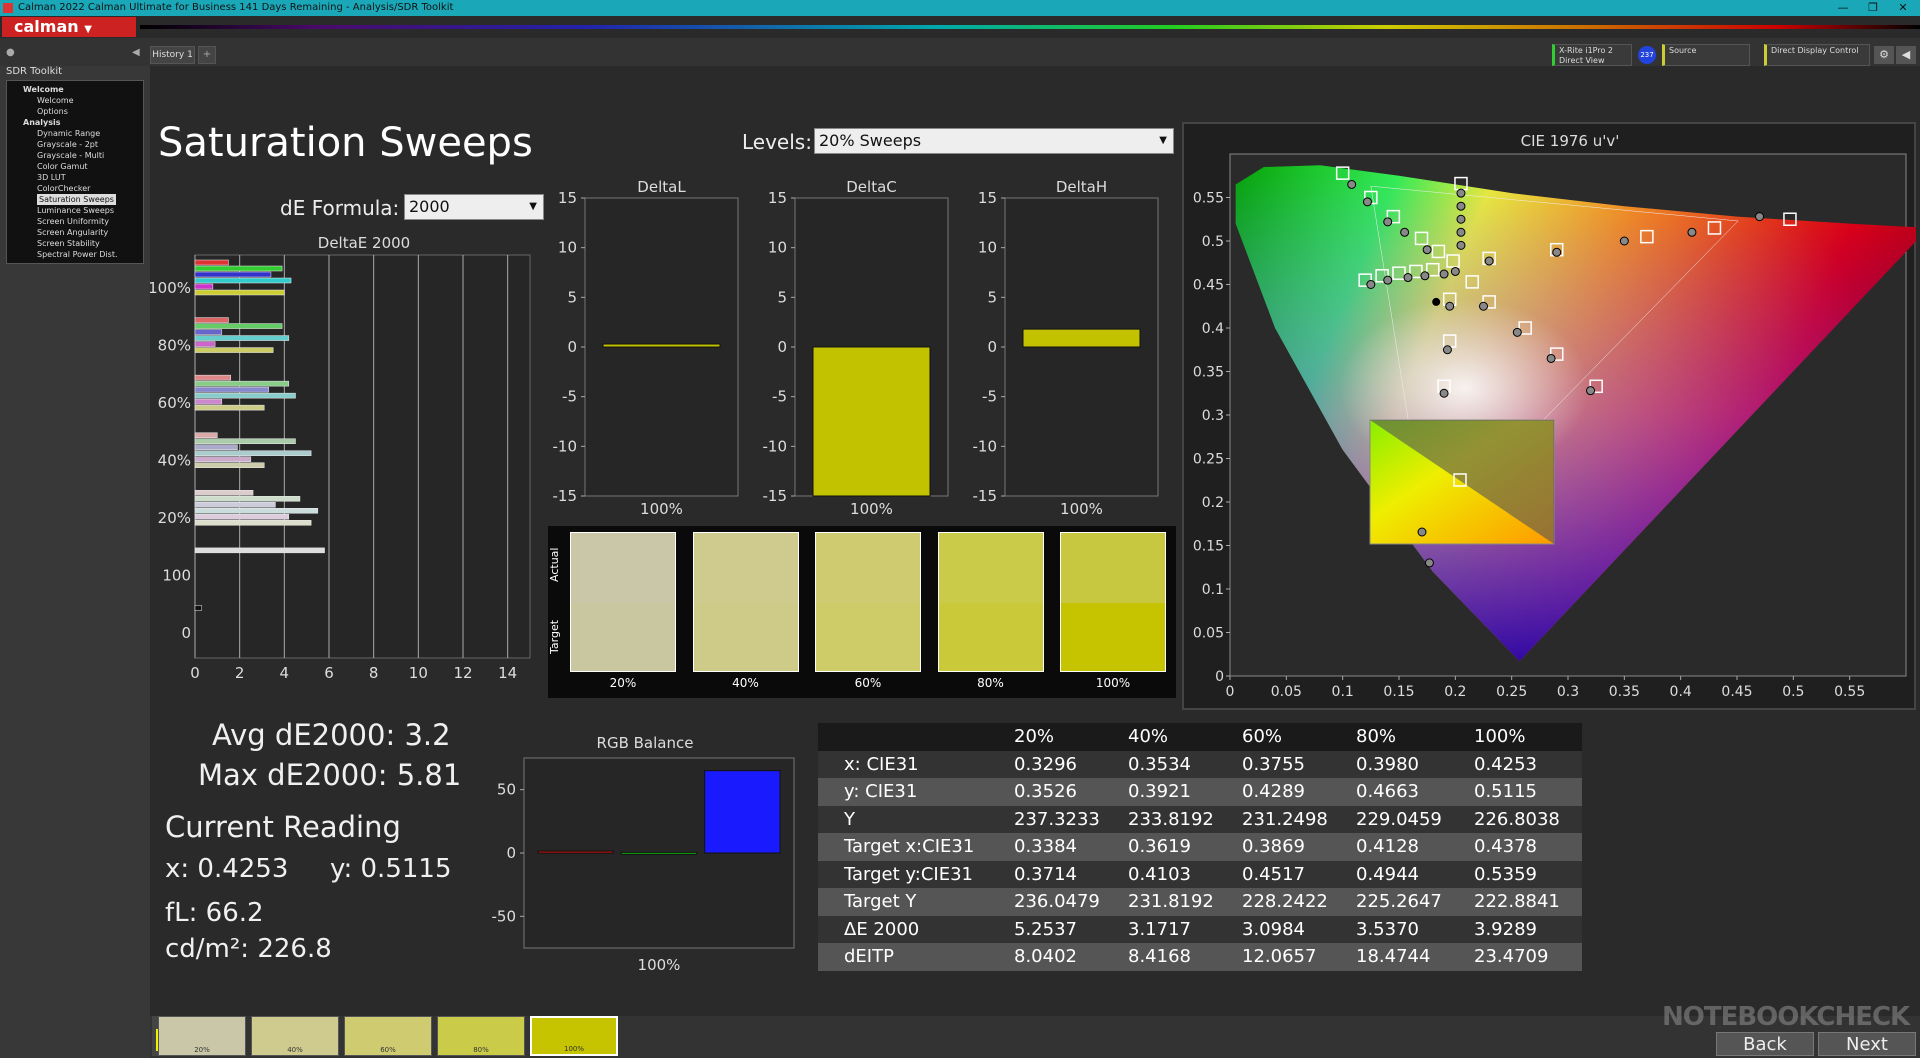 The width and height of the screenshot is (1920, 1058). What do you see at coordinates (574, 1036) in the screenshot?
I see `bottom-swatch: 100%` at bounding box center [574, 1036].